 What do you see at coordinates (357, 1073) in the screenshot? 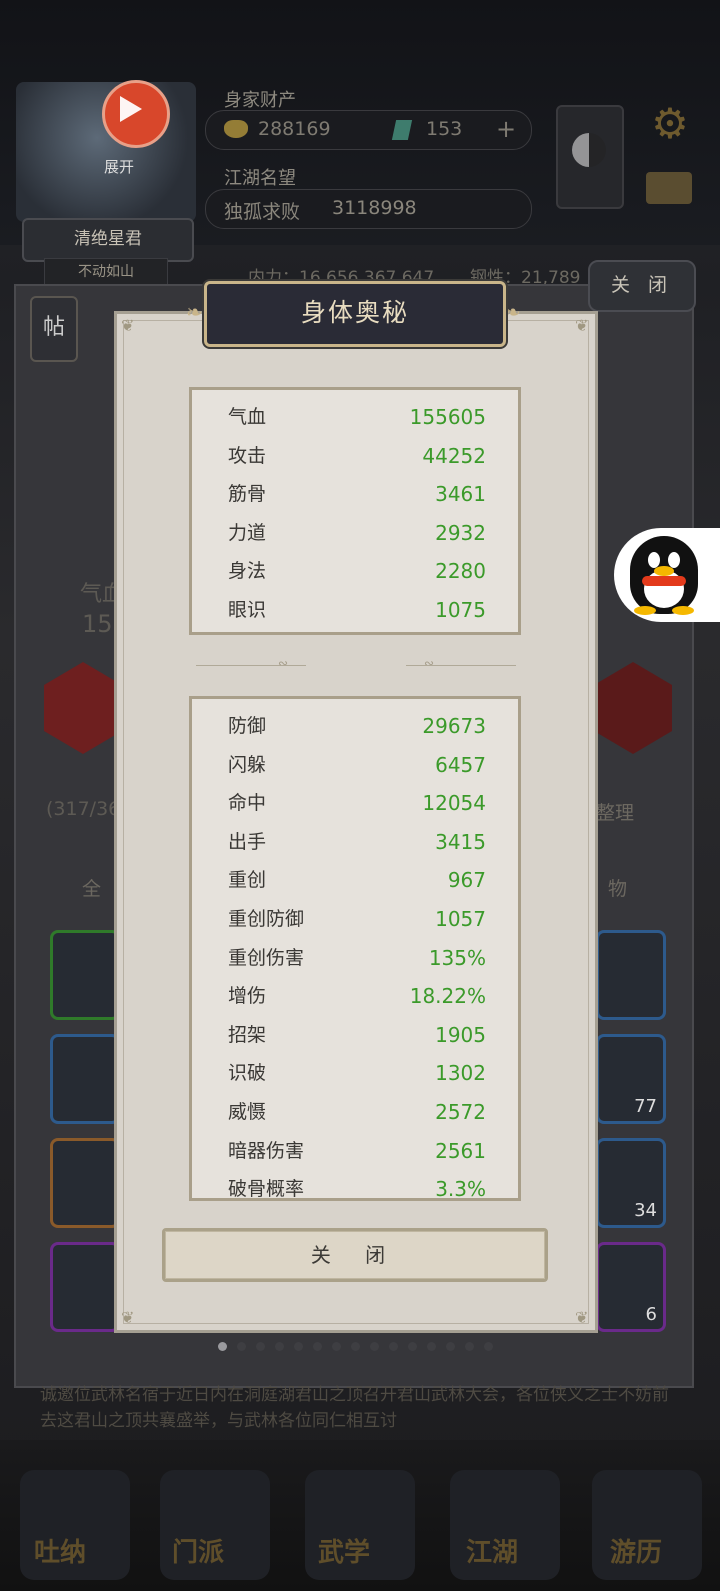
I see `stat-row: 识破 1302` at bounding box center [357, 1073].